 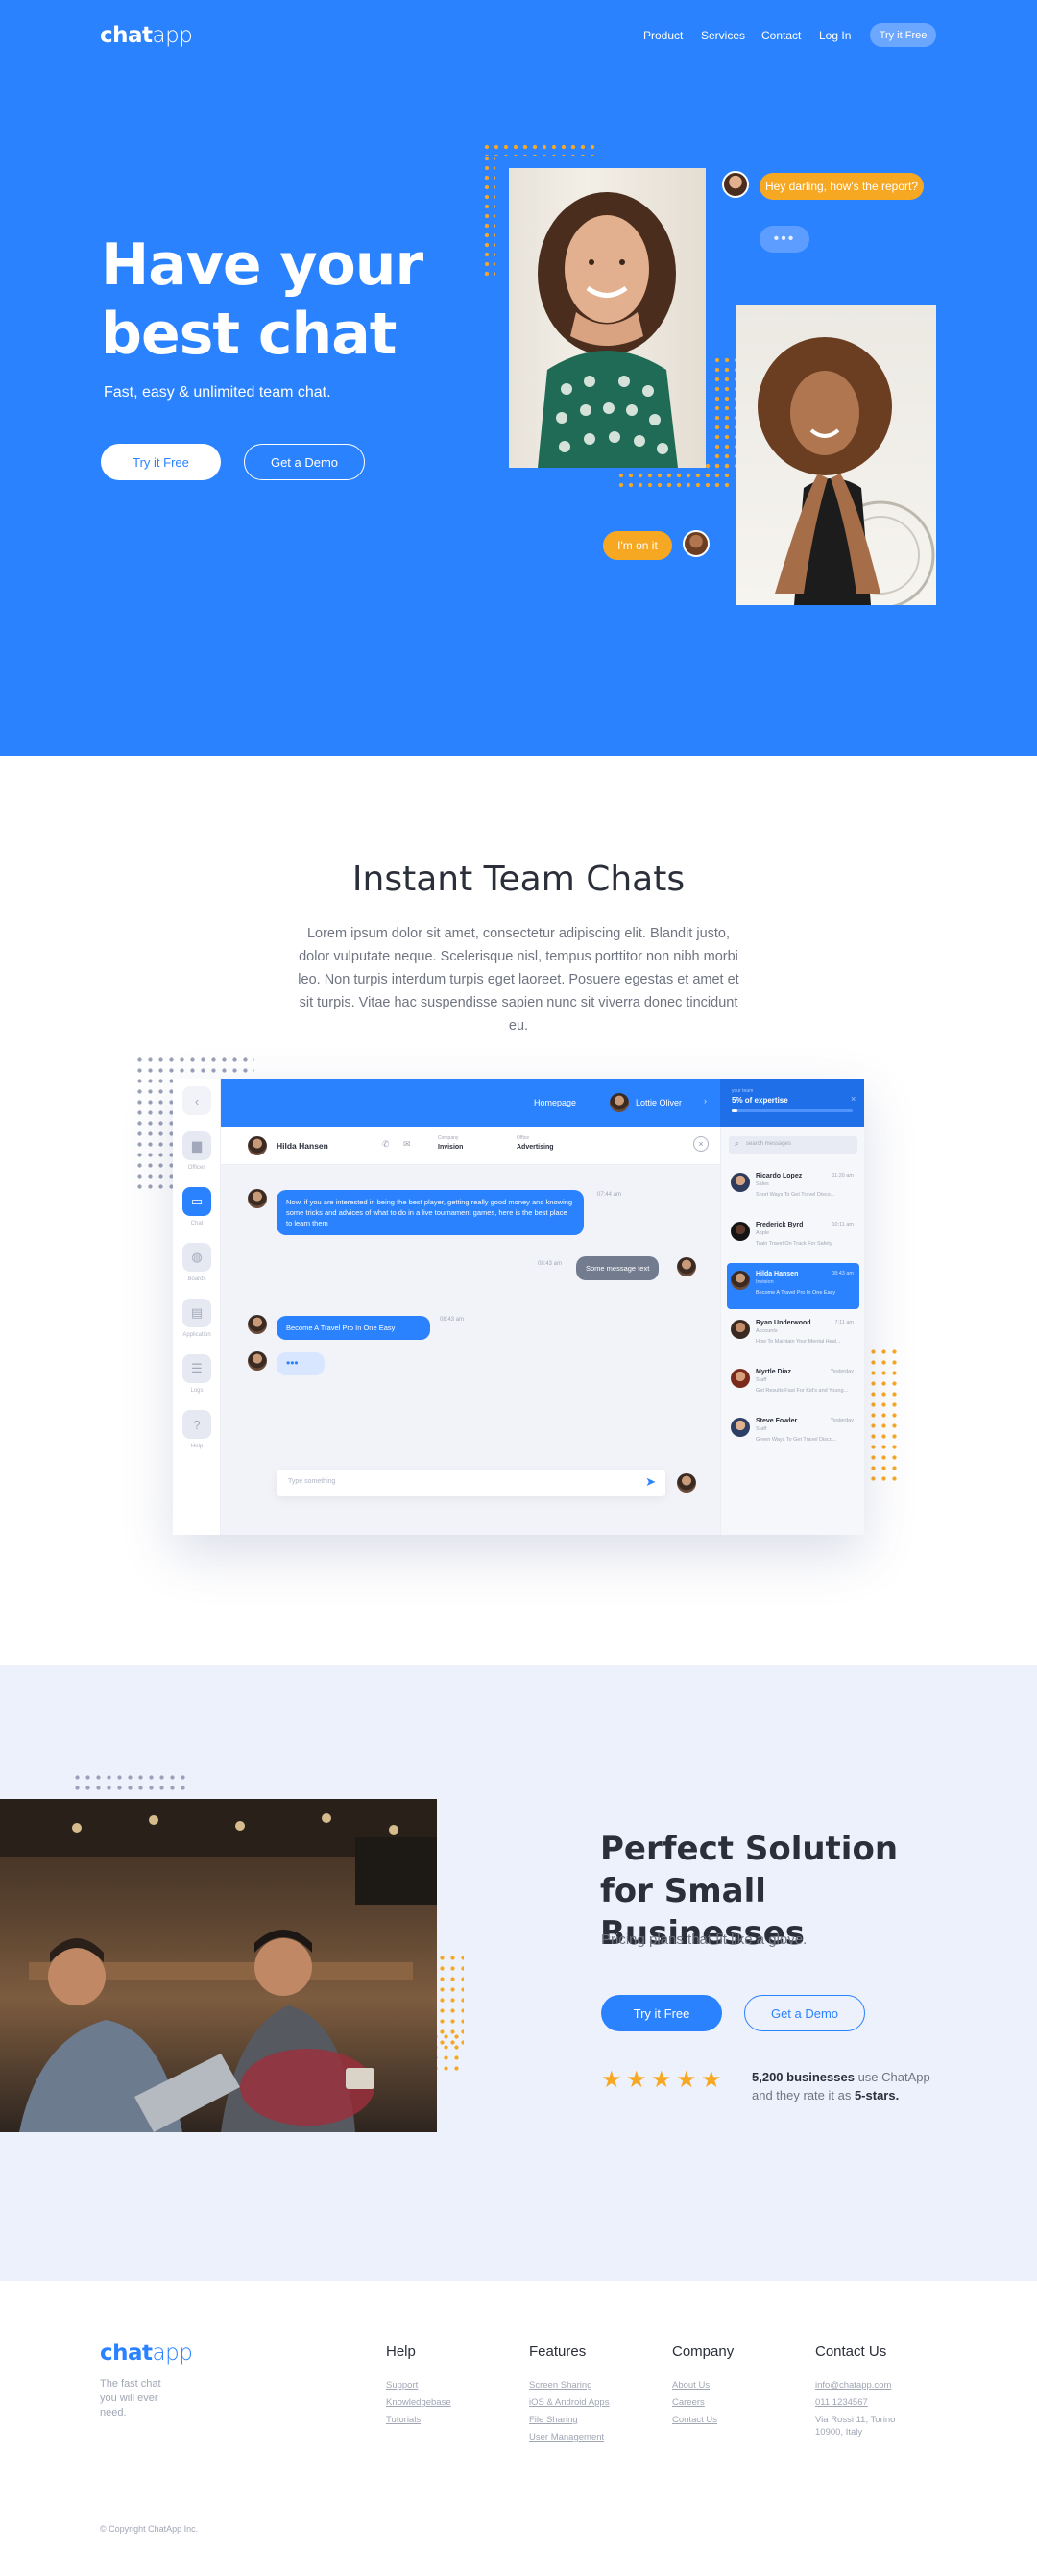 I want to click on footer-link: Contact Us, so click(x=694, y=2420).